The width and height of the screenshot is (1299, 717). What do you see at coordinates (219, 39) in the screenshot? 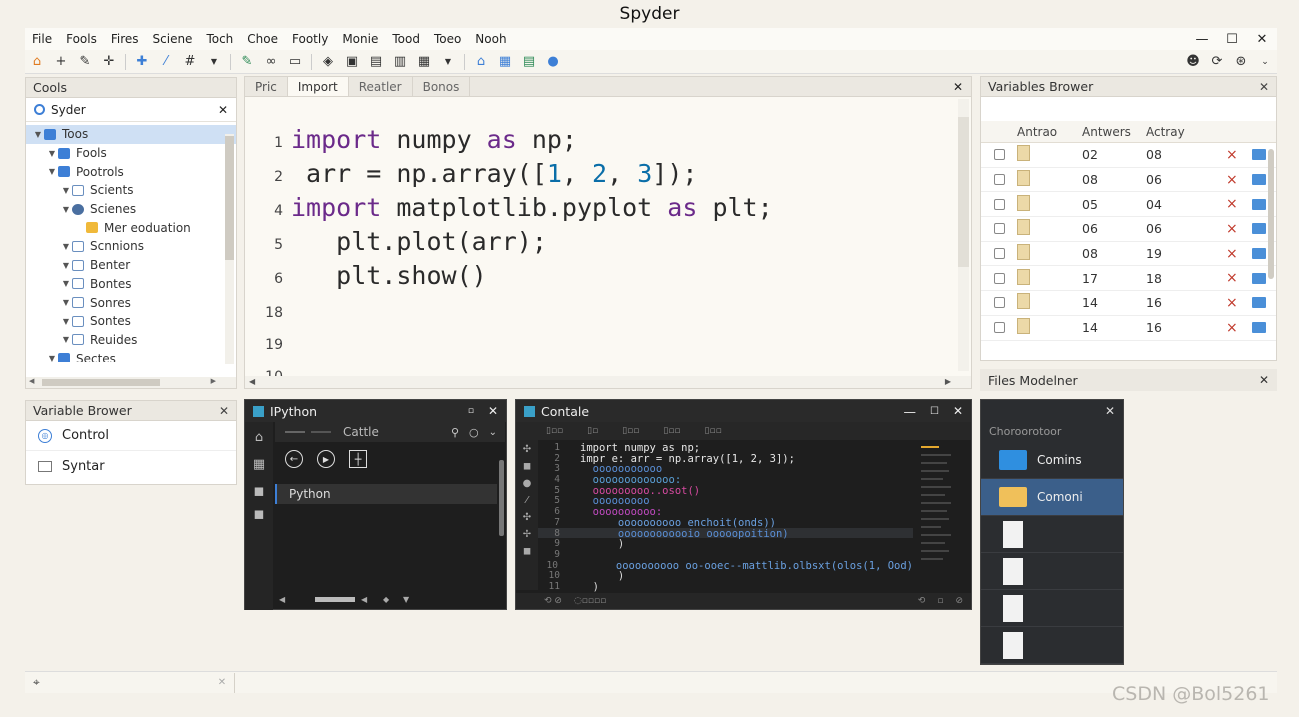
I see `menu-item: Toch` at bounding box center [219, 39].